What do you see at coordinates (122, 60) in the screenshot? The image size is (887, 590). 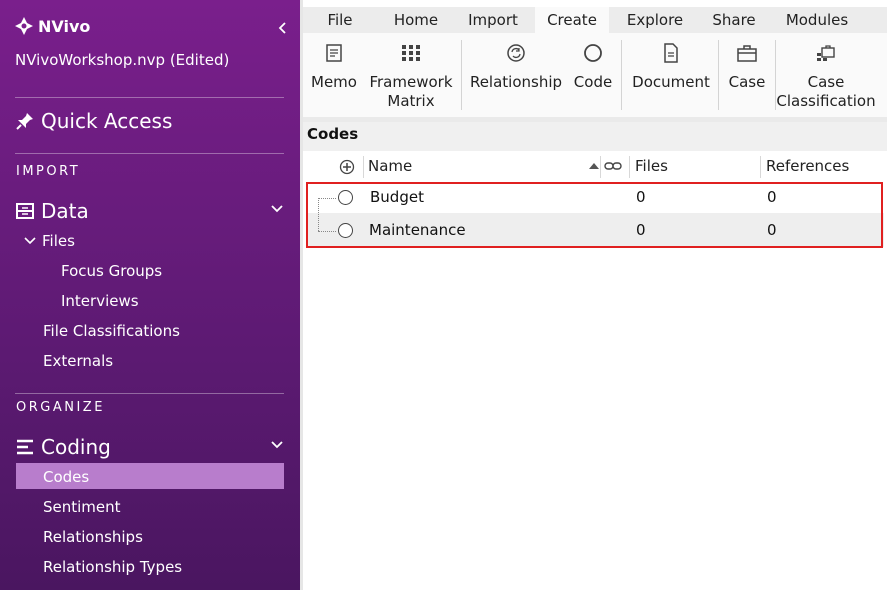 I see `project-name: NVivoWorkshop.nvp (Edited)` at bounding box center [122, 60].